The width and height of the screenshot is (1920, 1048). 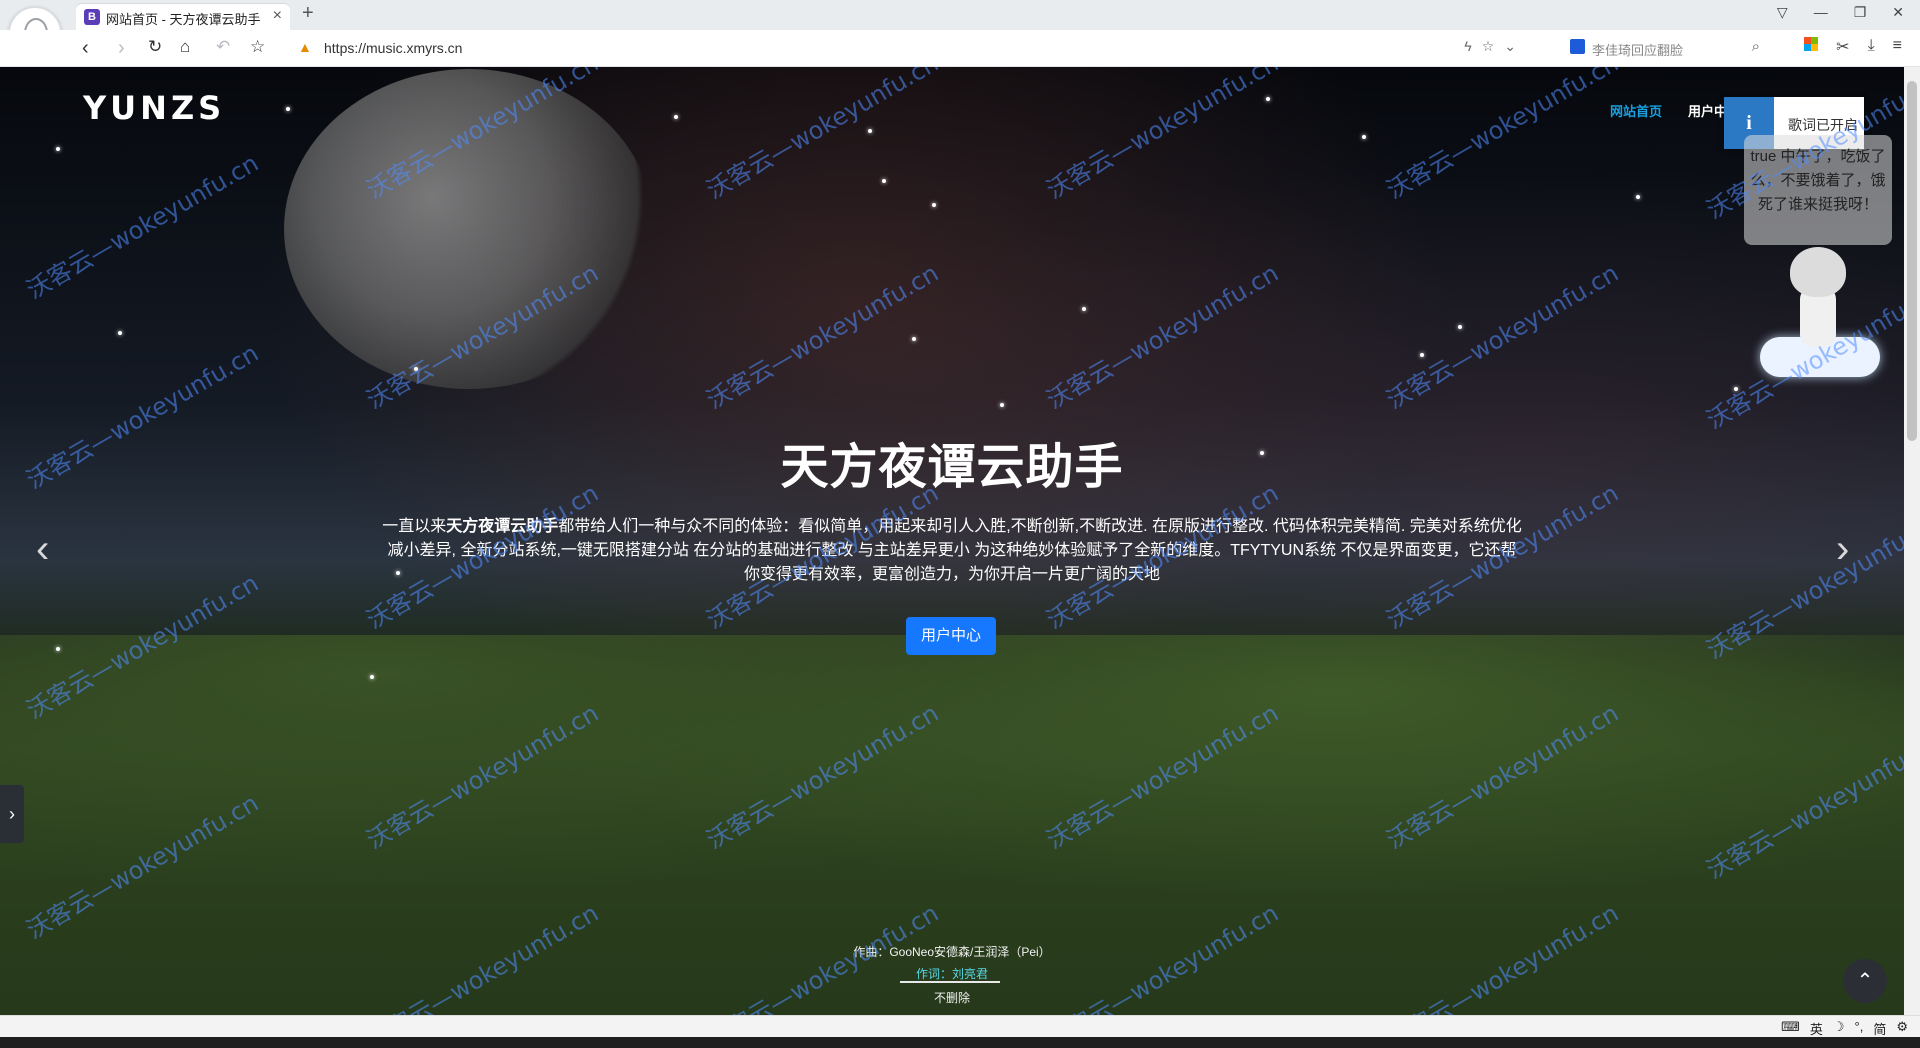 I want to click on page-scrollbar, so click(x=1912, y=541).